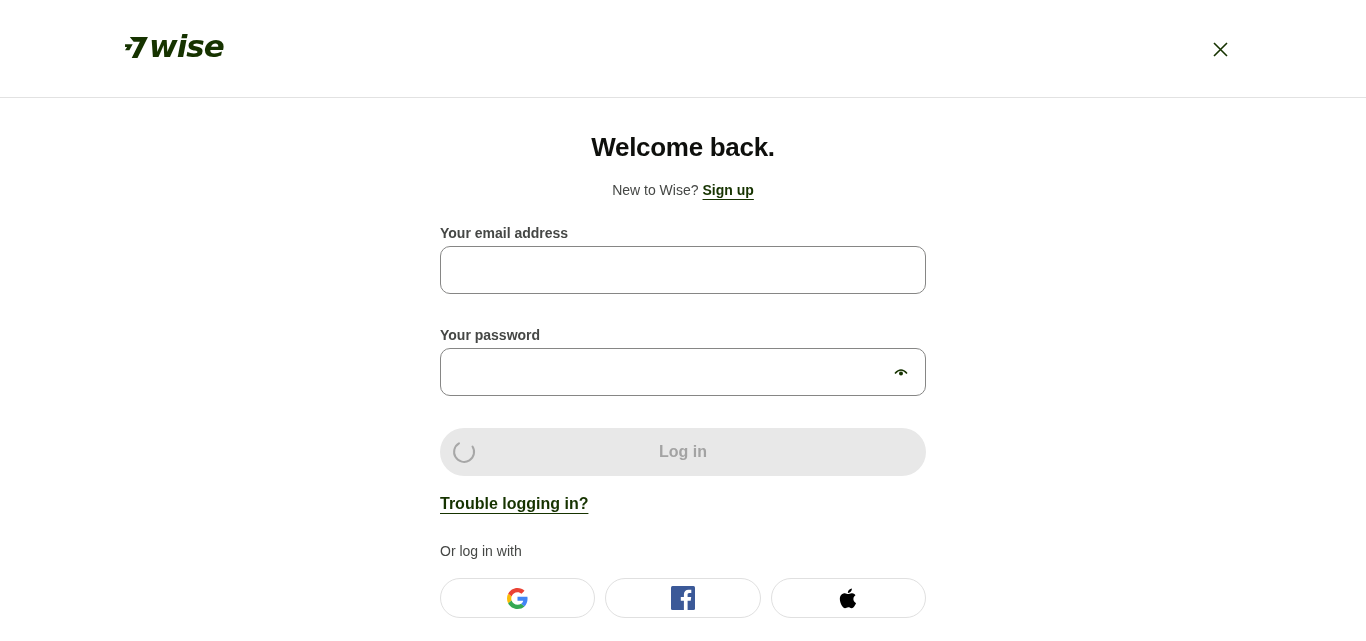 The height and width of the screenshot is (641, 1366). What do you see at coordinates (174, 45) in the screenshot?
I see `logo-link: wise` at bounding box center [174, 45].